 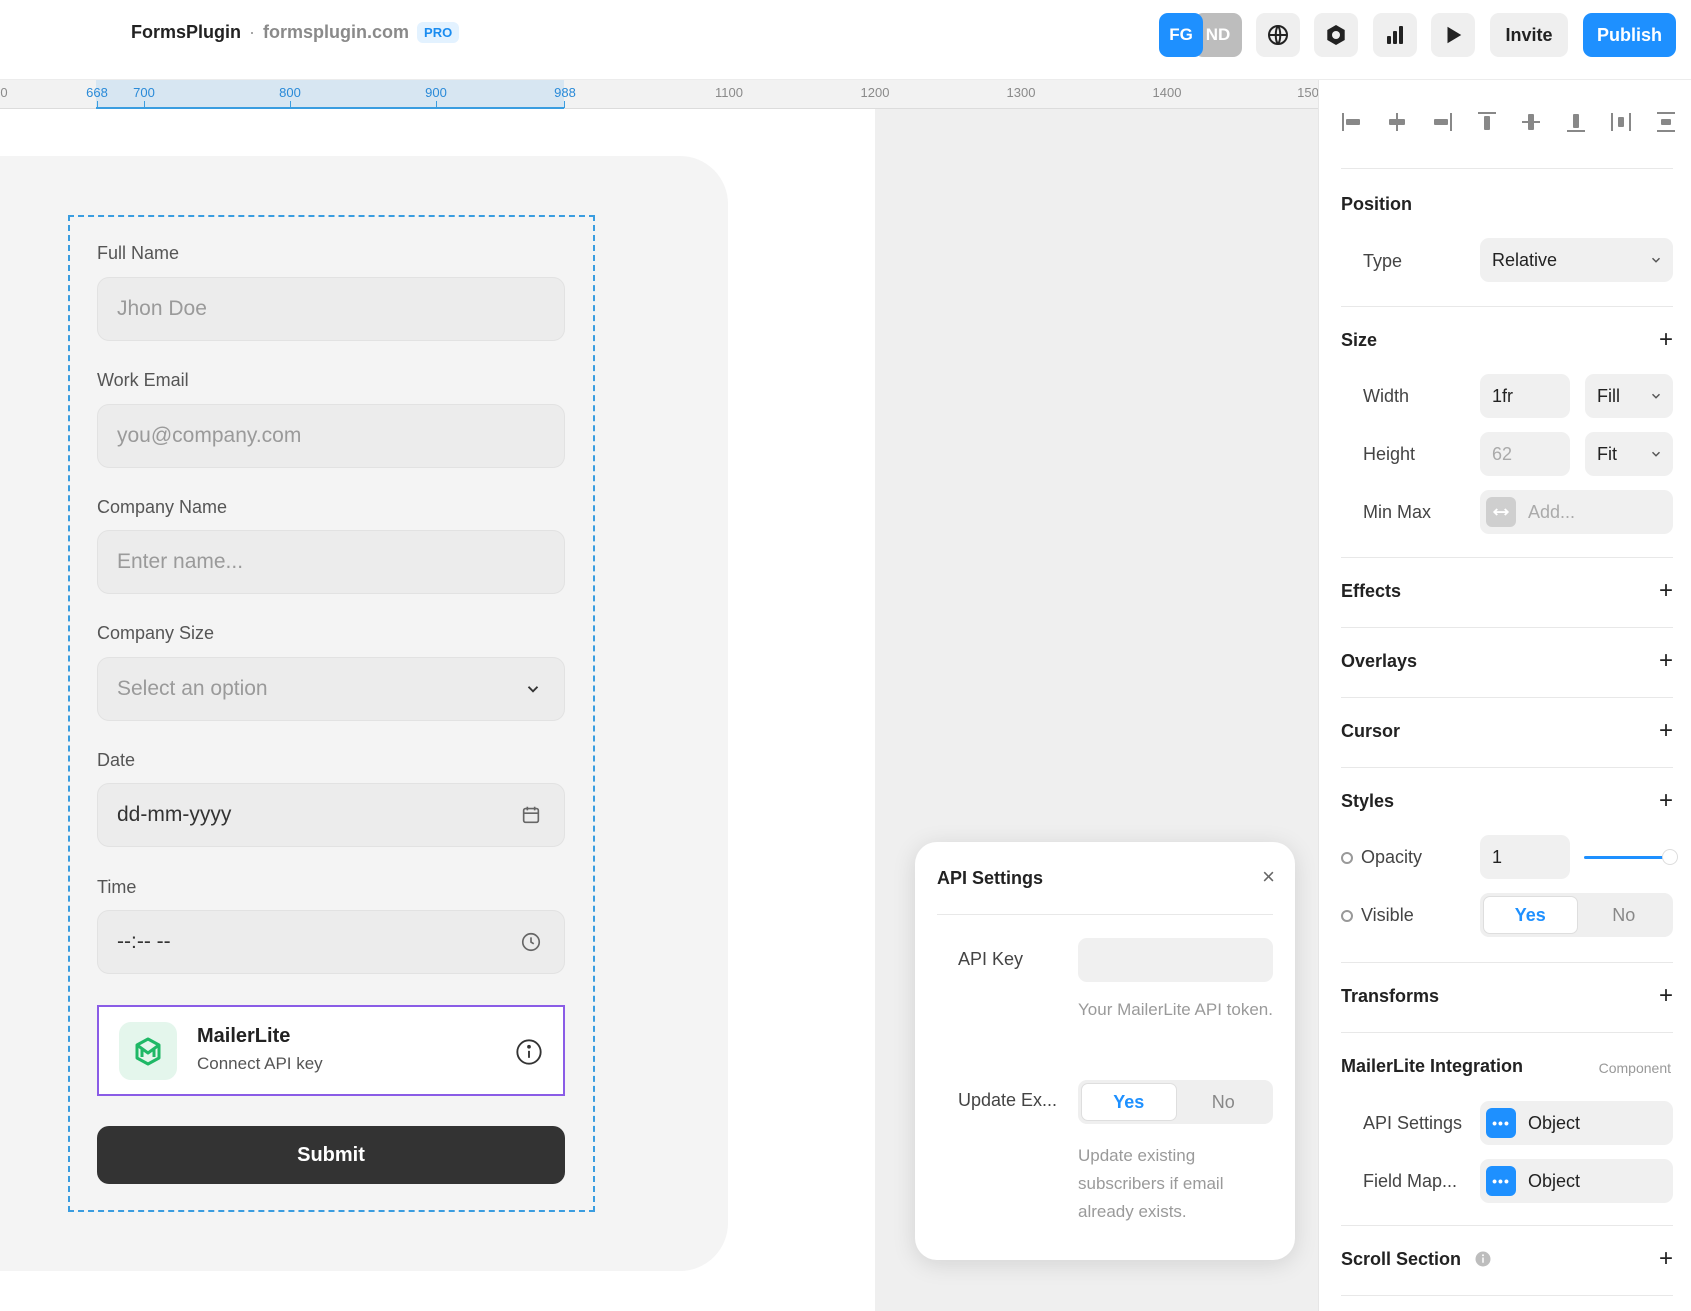 I want to click on update-existing-toggle: Yes No, so click(x=1175, y=1102).